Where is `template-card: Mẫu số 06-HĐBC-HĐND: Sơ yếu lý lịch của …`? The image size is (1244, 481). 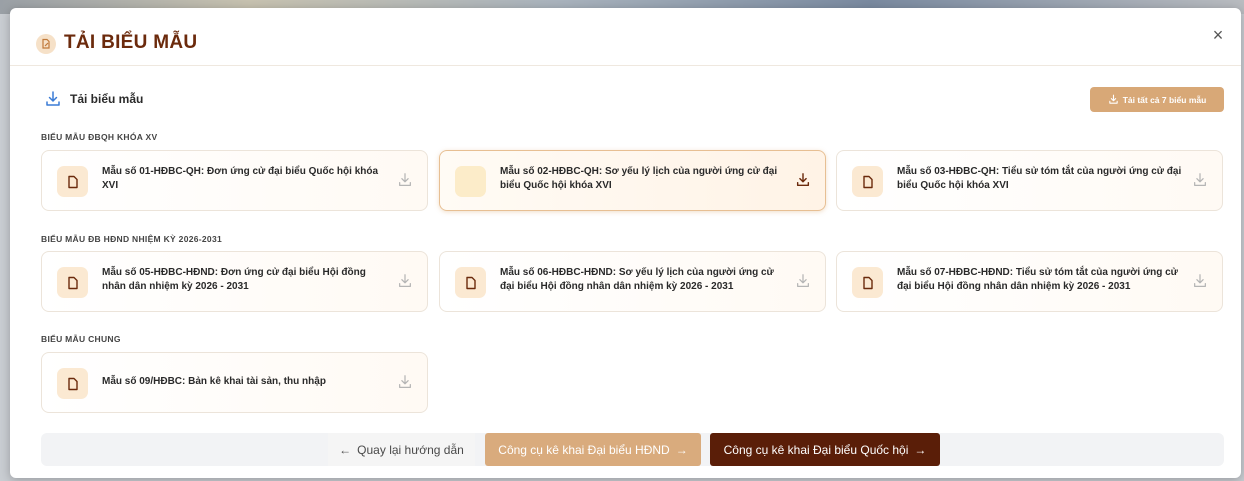 template-card: Mẫu số 06-HĐBC-HĐND: Sơ yếu lý lịch của … is located at coordinates (632, 281).